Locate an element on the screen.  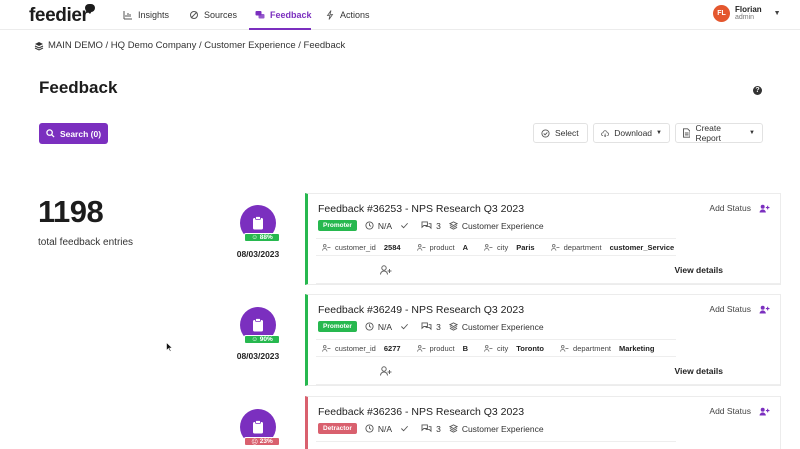
user-menu: FL Florian admin ▼ is located at coordinates (747, 13).